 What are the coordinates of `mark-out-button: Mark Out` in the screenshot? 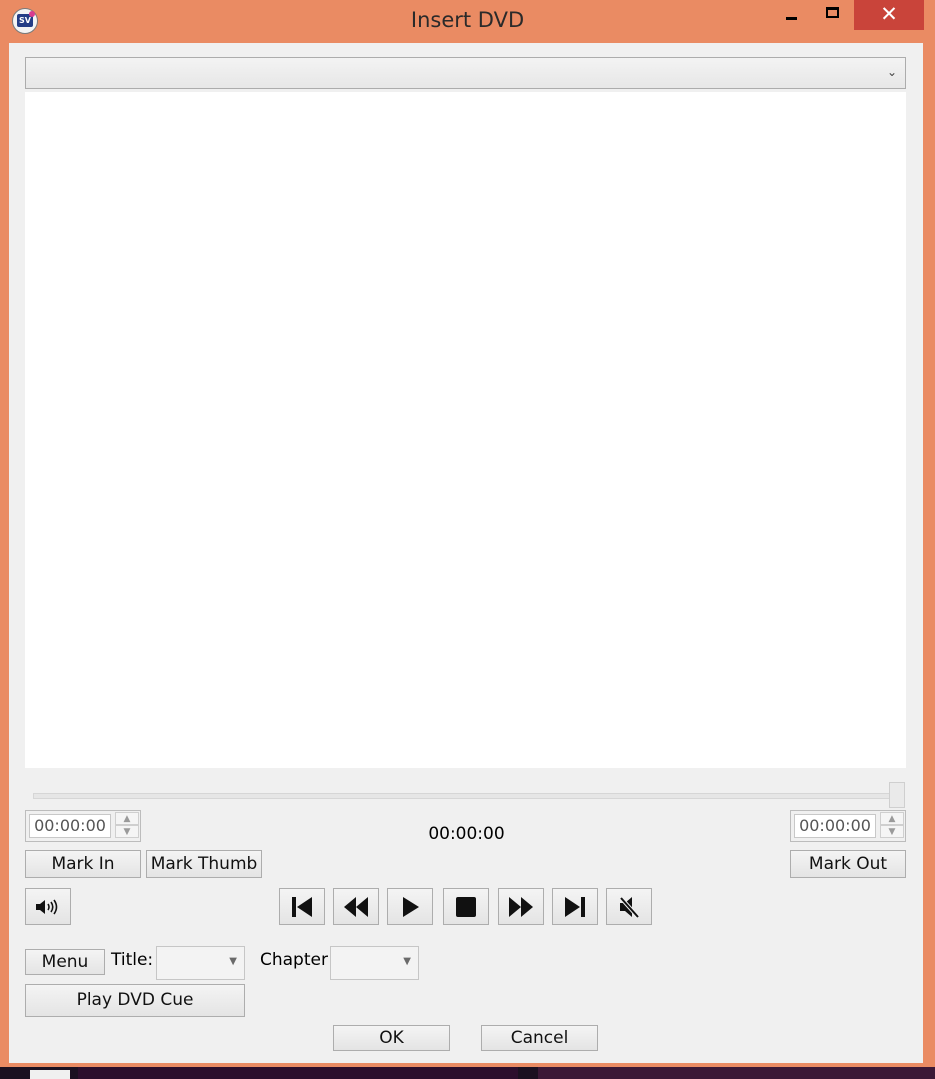 It's located at (848, 864).